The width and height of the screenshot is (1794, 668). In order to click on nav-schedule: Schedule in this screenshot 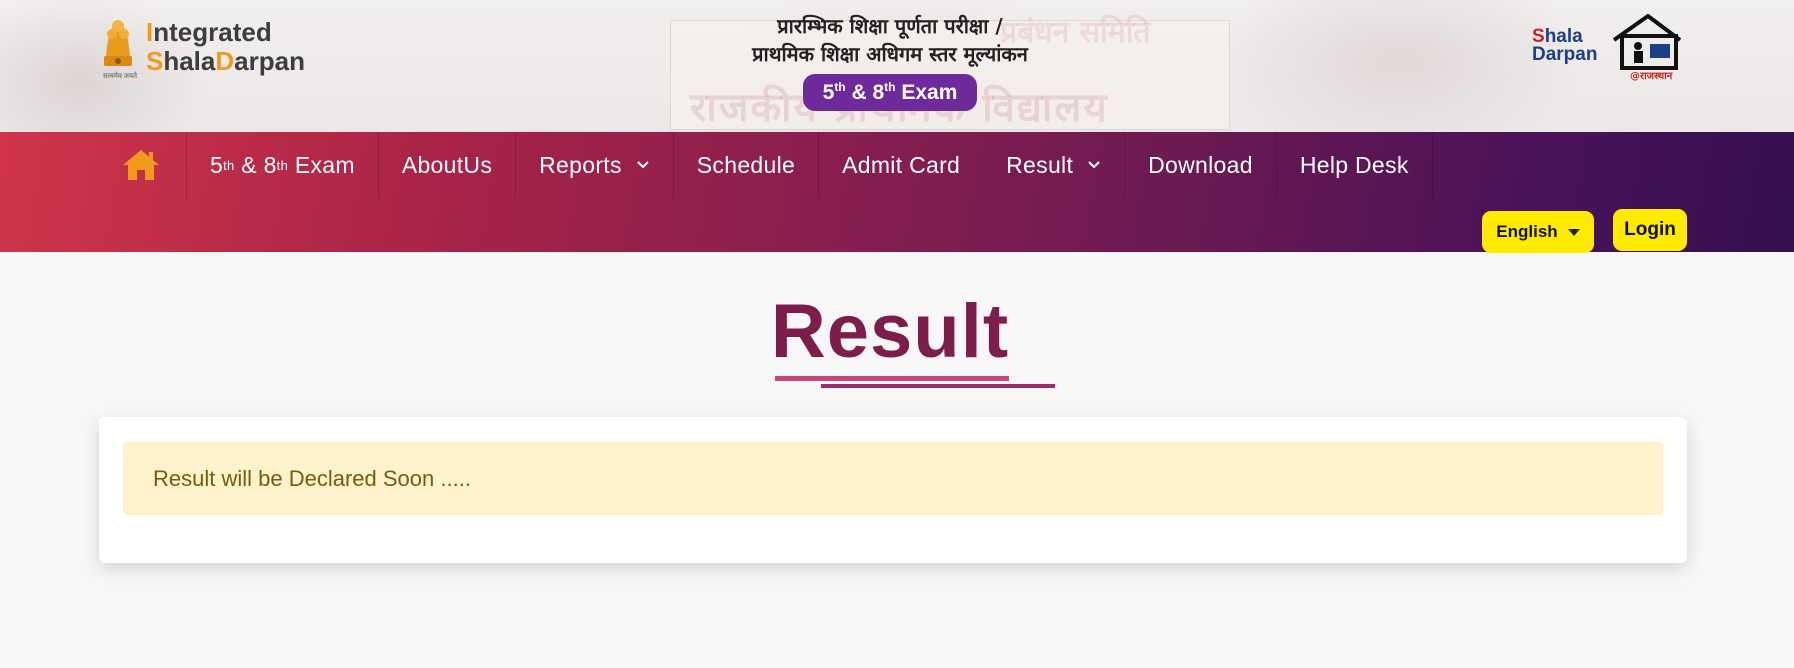, I will do `click(747, 165)`.